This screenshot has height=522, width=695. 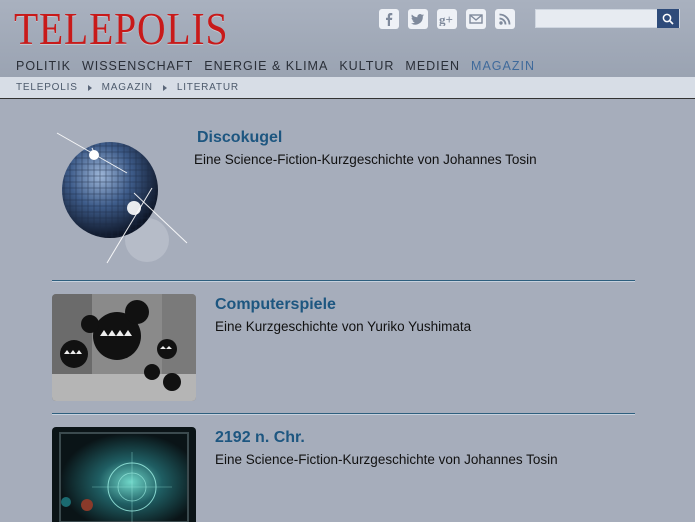 What do you see at coordinates (476, 19) in the screenshot?
I see `mail-icon` at bounding box center [476, 19].